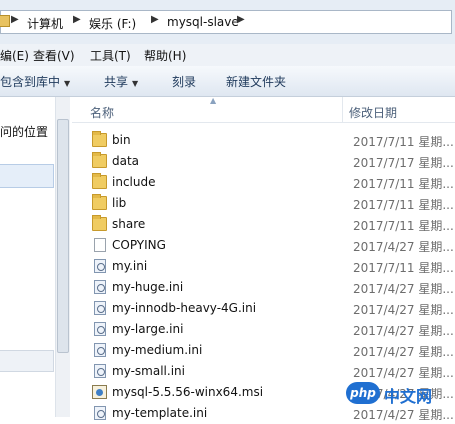 This screenshot has width=455, height=424. I want to click on watermark-text: 中文网, so click(408, 396).